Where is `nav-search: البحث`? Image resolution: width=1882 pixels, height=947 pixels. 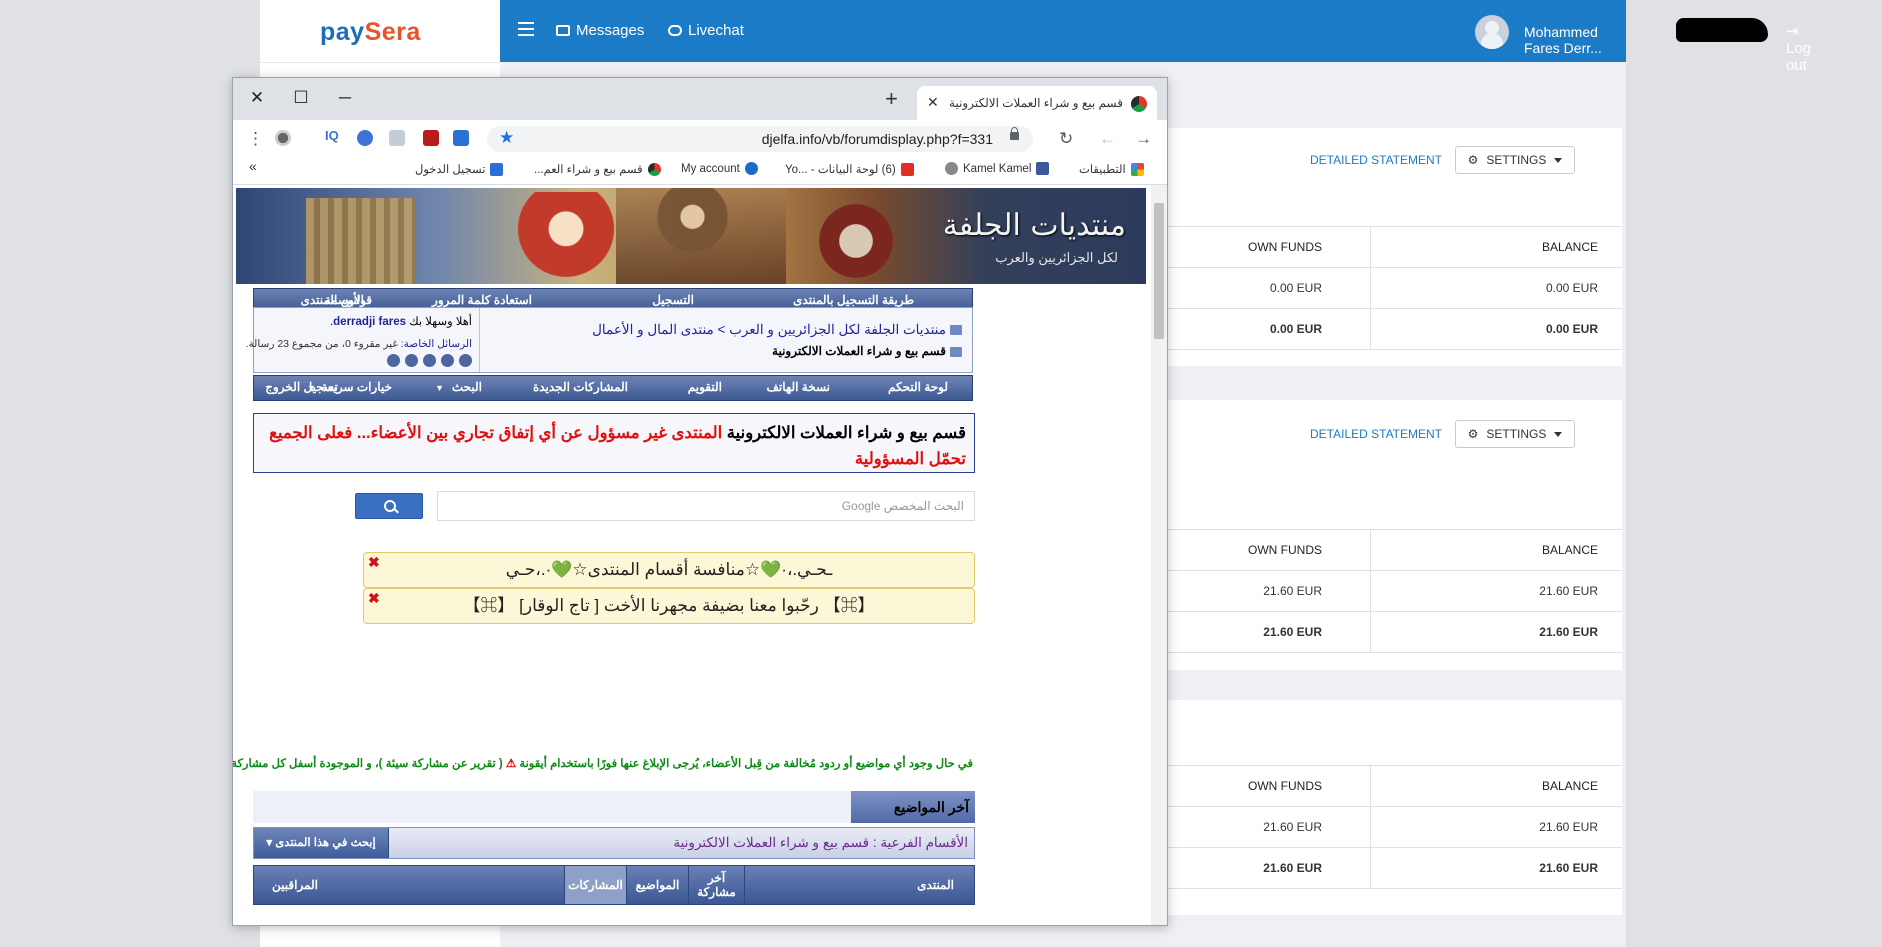 nav-search: البحث is located at coordinates (467, 387).